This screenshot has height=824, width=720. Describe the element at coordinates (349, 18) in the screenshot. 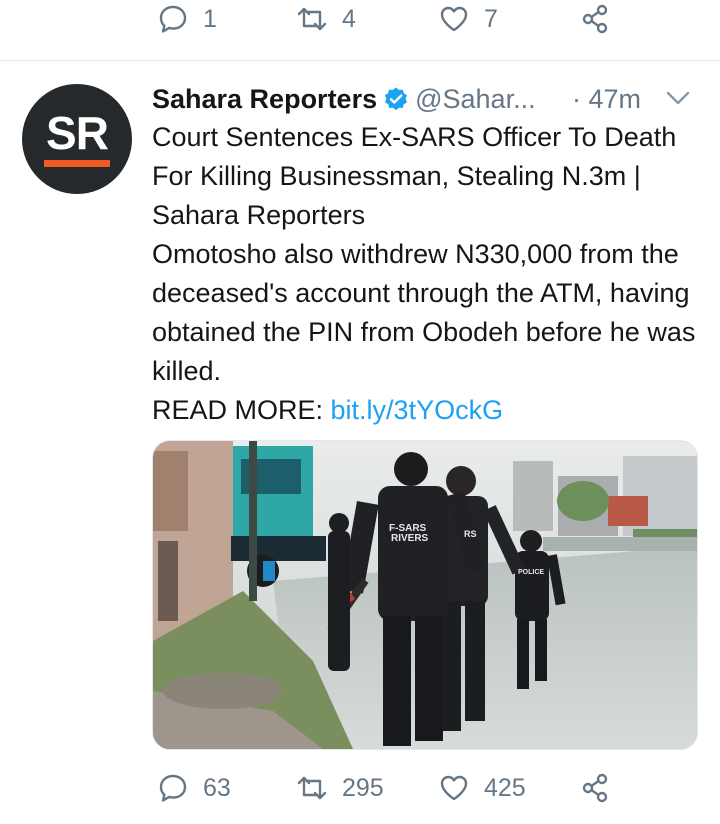

I see `retweet-count: 4` at that location.